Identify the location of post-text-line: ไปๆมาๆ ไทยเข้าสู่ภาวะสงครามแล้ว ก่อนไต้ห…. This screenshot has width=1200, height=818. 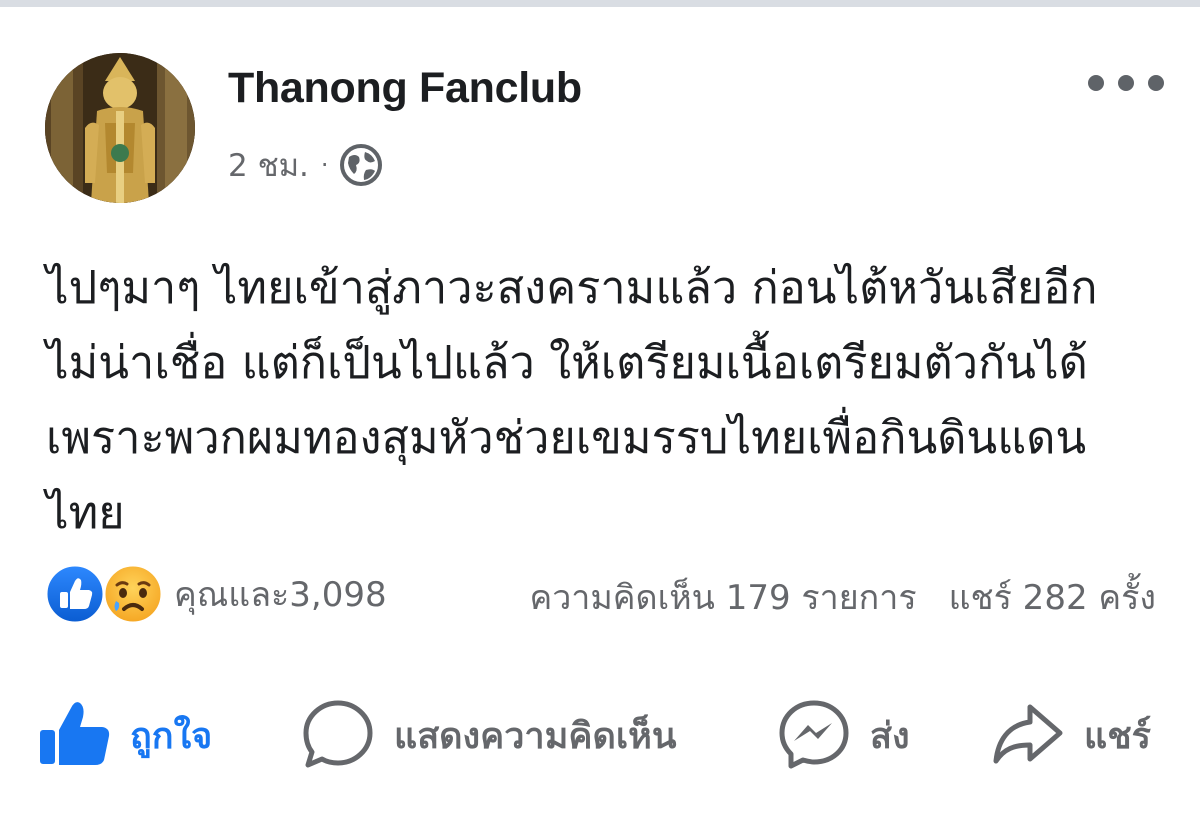
(572, 287).